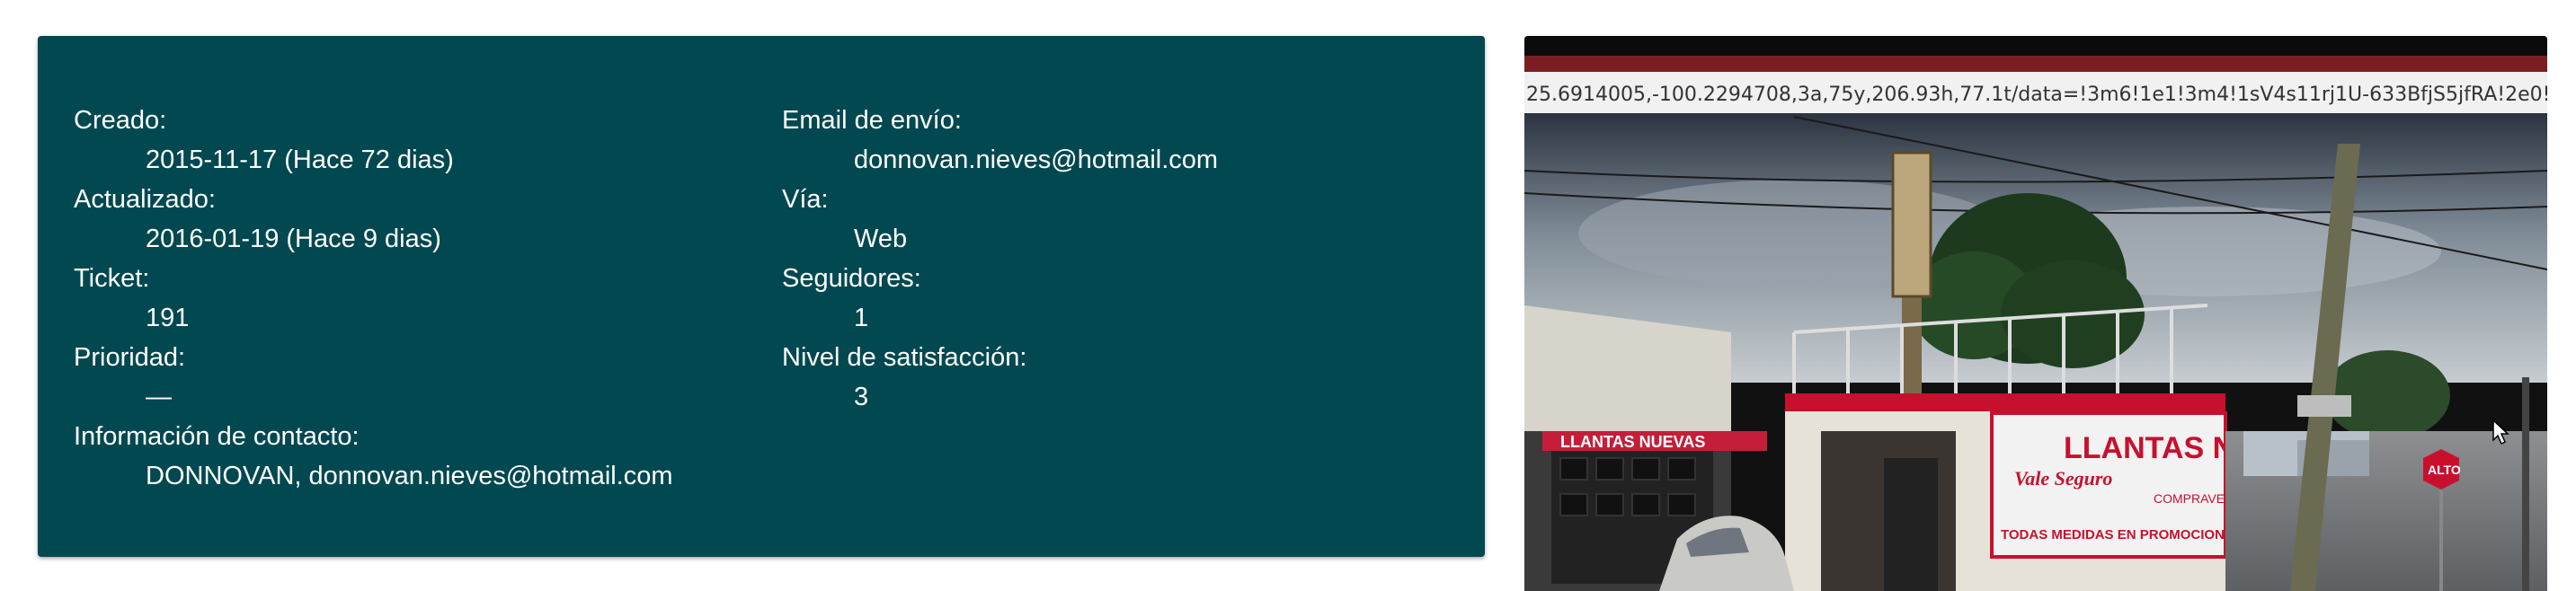  What do you see at coordinates (904, 358) in the screenshot?
I see `satisfaction-label: Nivel de satisfacción:` at bounding box center [904, 358].